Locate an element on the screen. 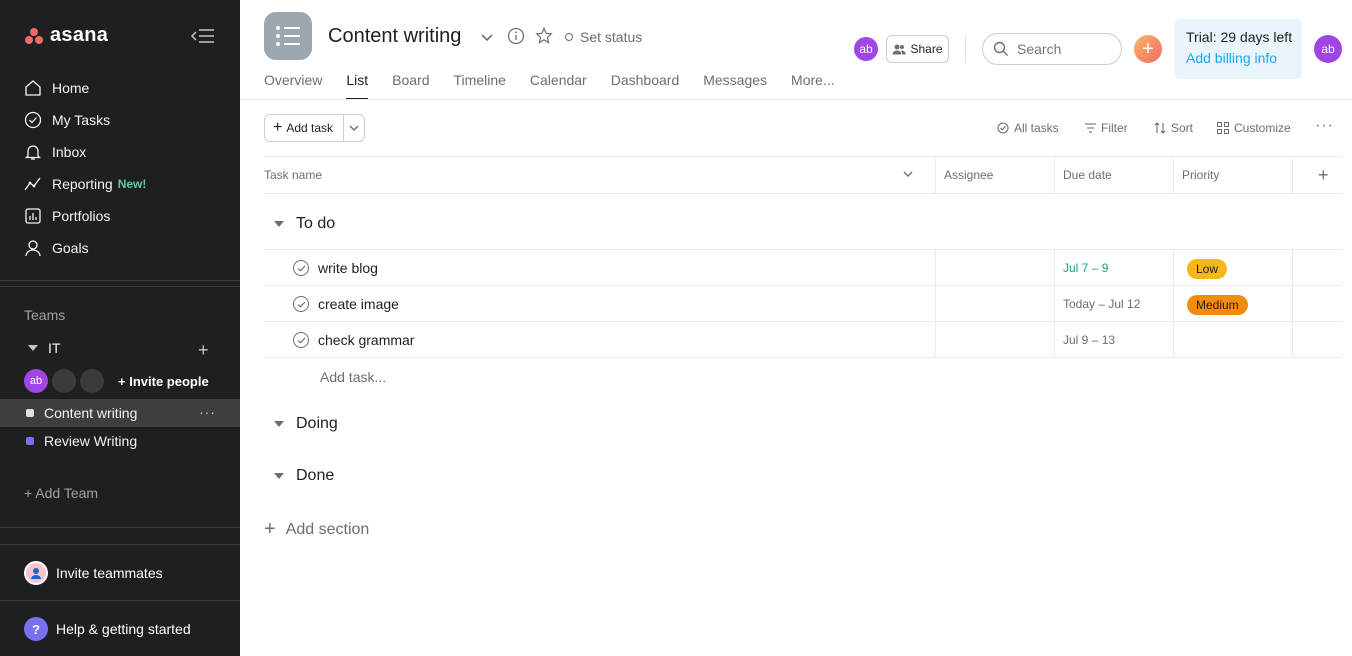  project-title: Content writing is located at coordinates (394, 36).